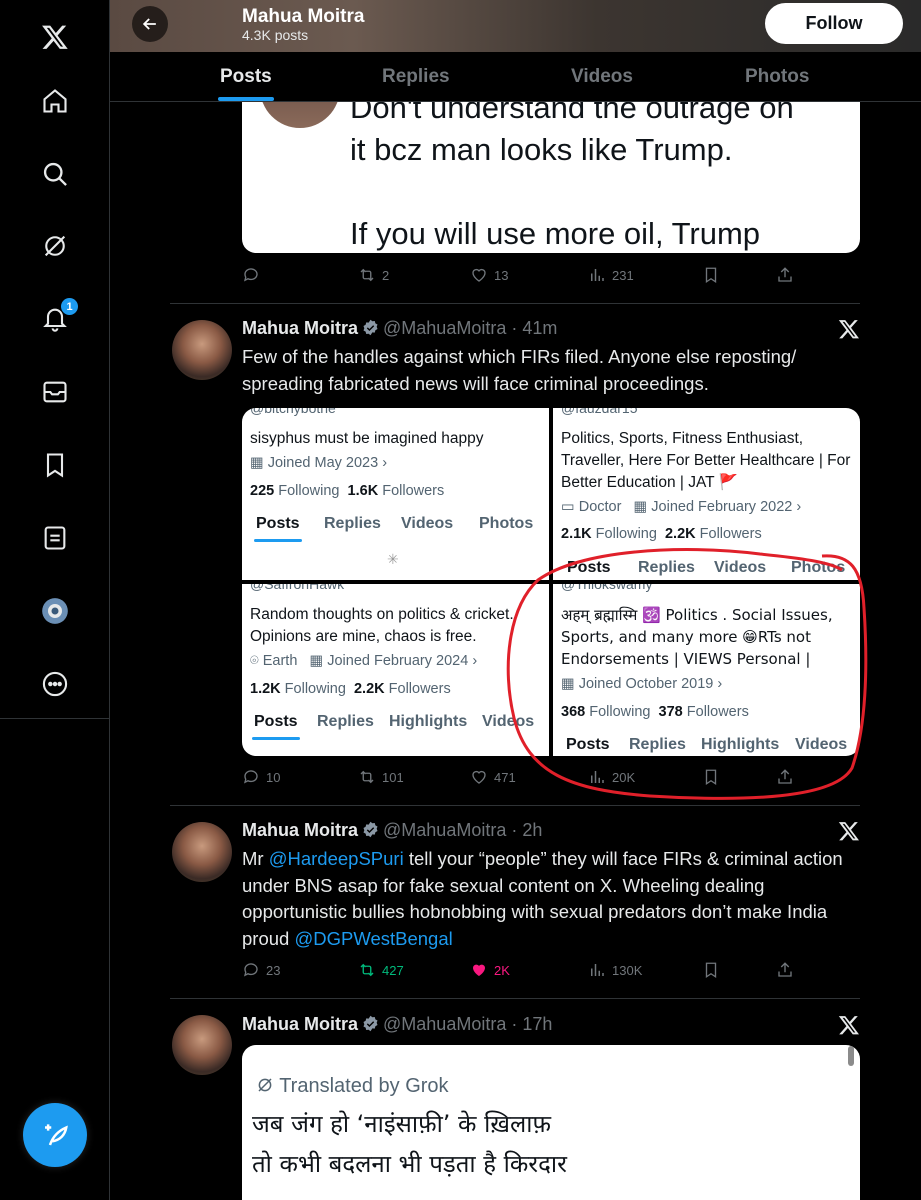 Image resolution: width=921 pixels, height=1200 pixels. What do you see at coordinates (273, 970) in the screenshot?
I see `reply-count: 23` at bounding box center [273, 970].